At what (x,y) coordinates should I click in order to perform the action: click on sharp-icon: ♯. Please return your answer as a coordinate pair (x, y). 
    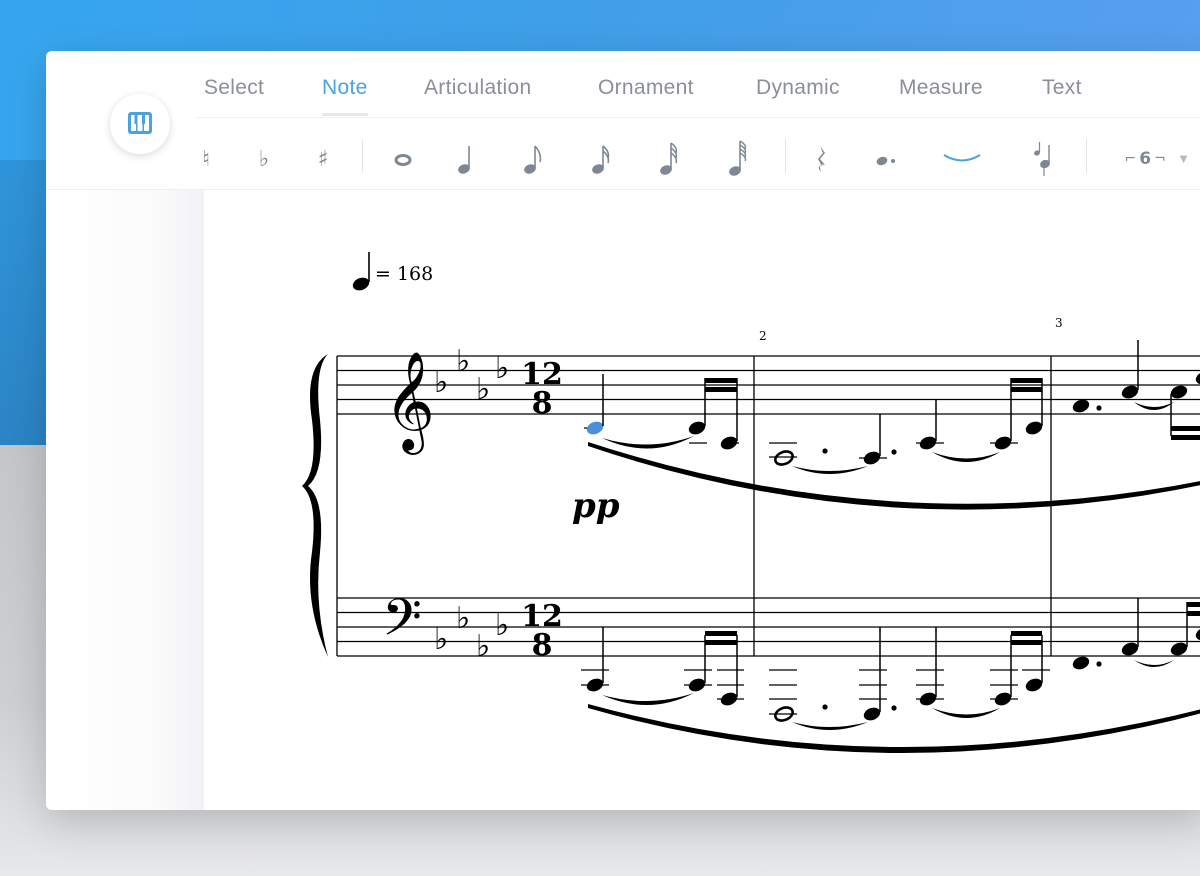
    Looking at the image, I should click on (323, 159).